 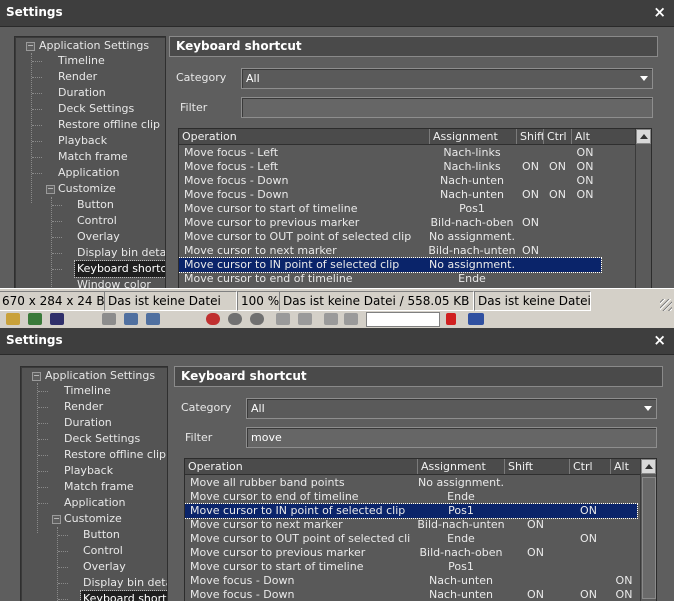 What do you see at coordinates (213, 319) in the screenshot?
I see `info-icon` at bounding box center [213, 319].